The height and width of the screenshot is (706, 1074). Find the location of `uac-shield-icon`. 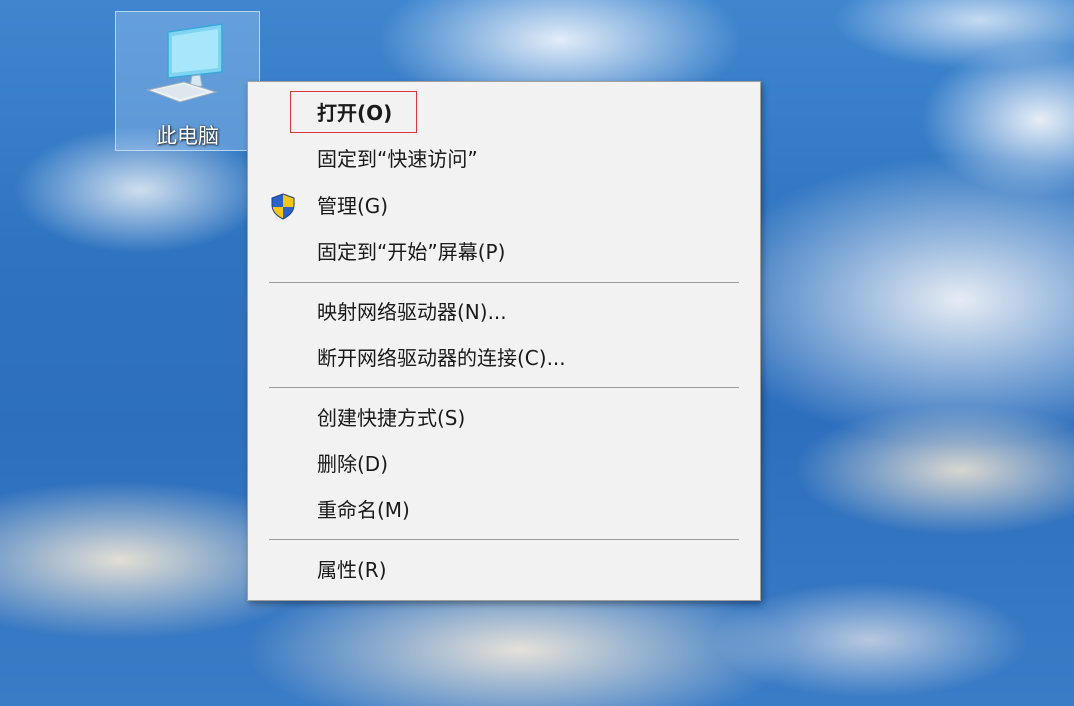

uac-shield-icon is located at coordinates (283, 206).